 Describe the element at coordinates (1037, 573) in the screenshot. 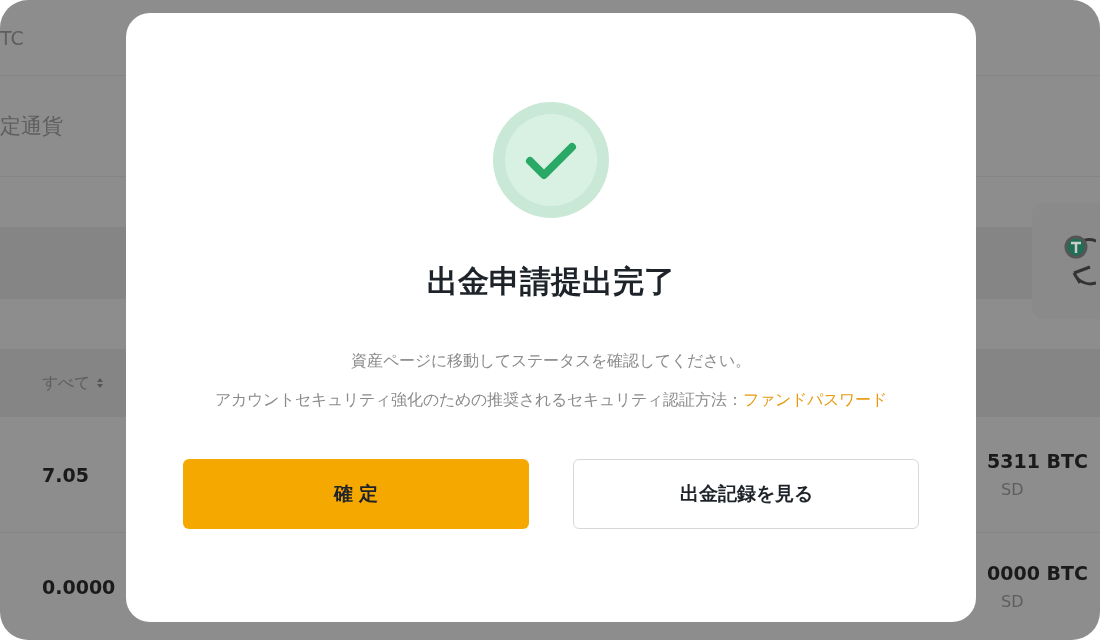

I see `balance-cell: 0000 BTC` at that location.